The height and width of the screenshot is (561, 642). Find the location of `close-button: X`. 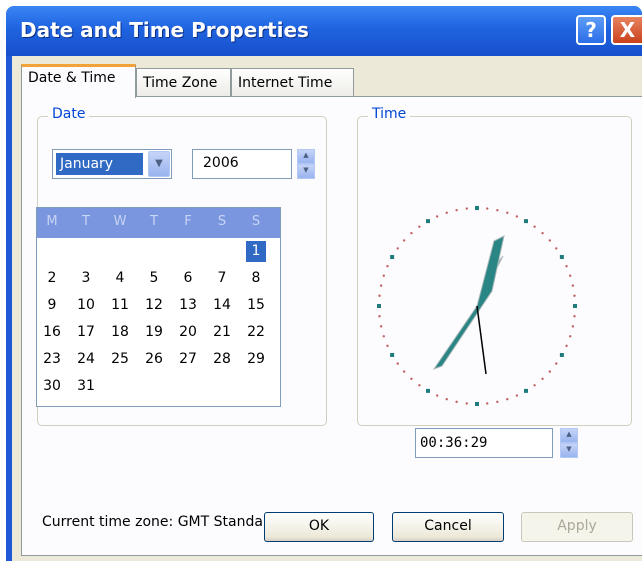

close-button: X is located at coordinates (626, 30).